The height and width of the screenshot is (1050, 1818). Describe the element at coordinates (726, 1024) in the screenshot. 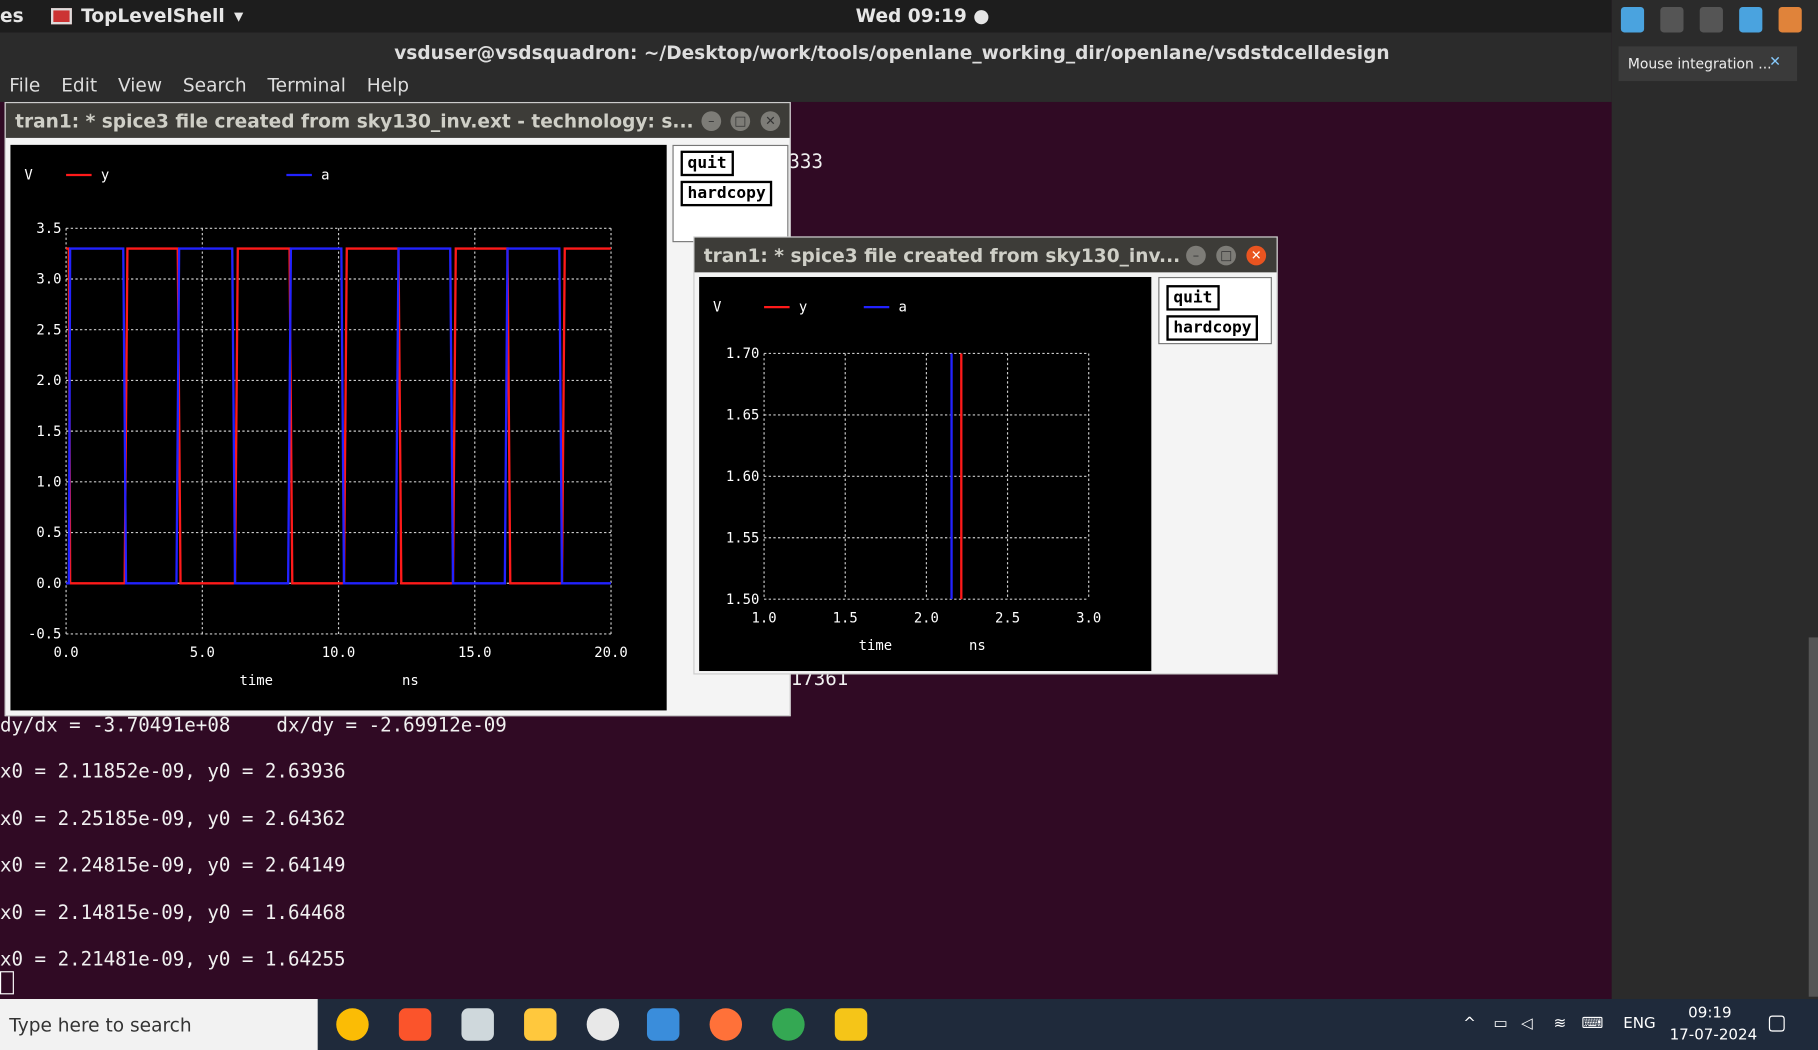

I see `firefox-icon` at that location.